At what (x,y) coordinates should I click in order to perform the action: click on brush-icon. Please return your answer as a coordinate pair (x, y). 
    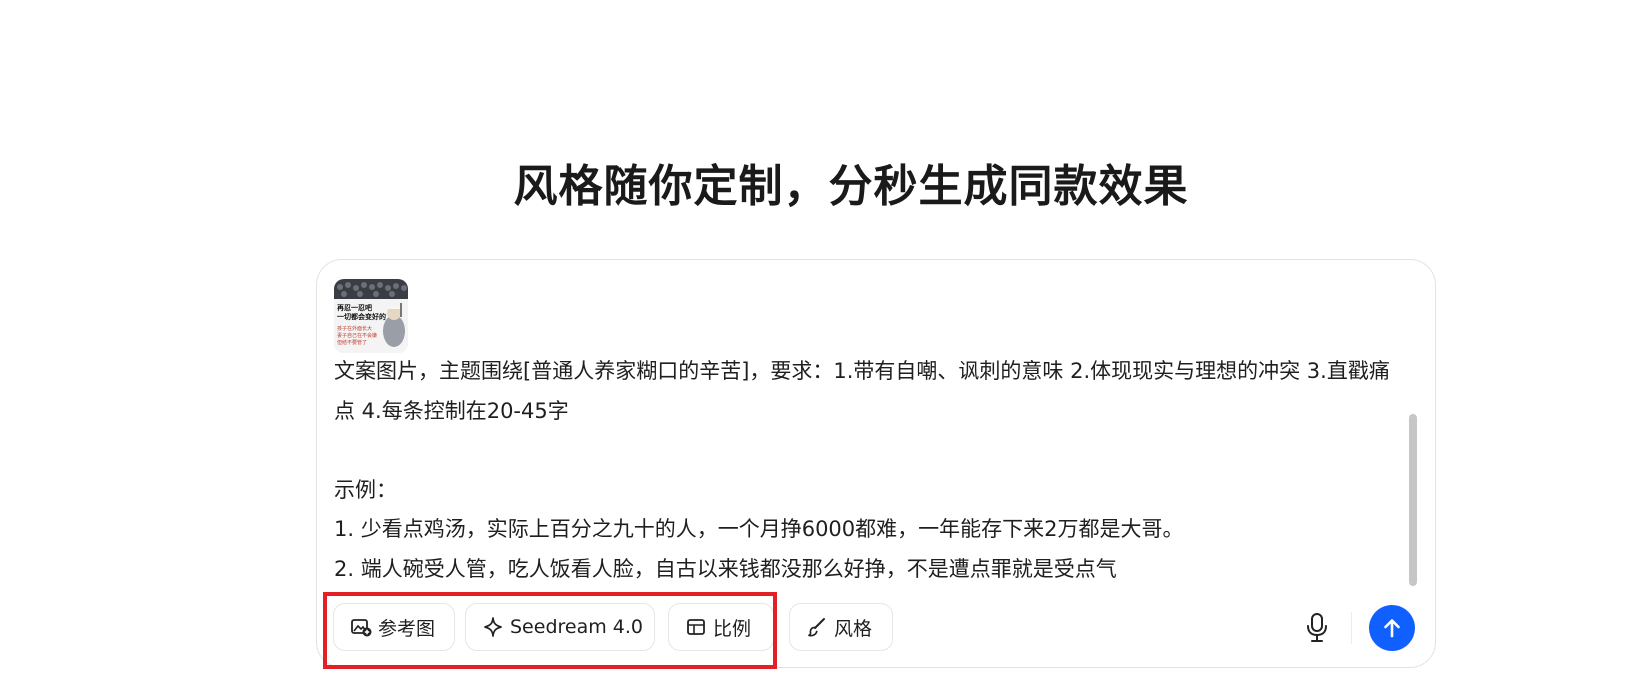
    Looking at the image, I should click on (817, 627).